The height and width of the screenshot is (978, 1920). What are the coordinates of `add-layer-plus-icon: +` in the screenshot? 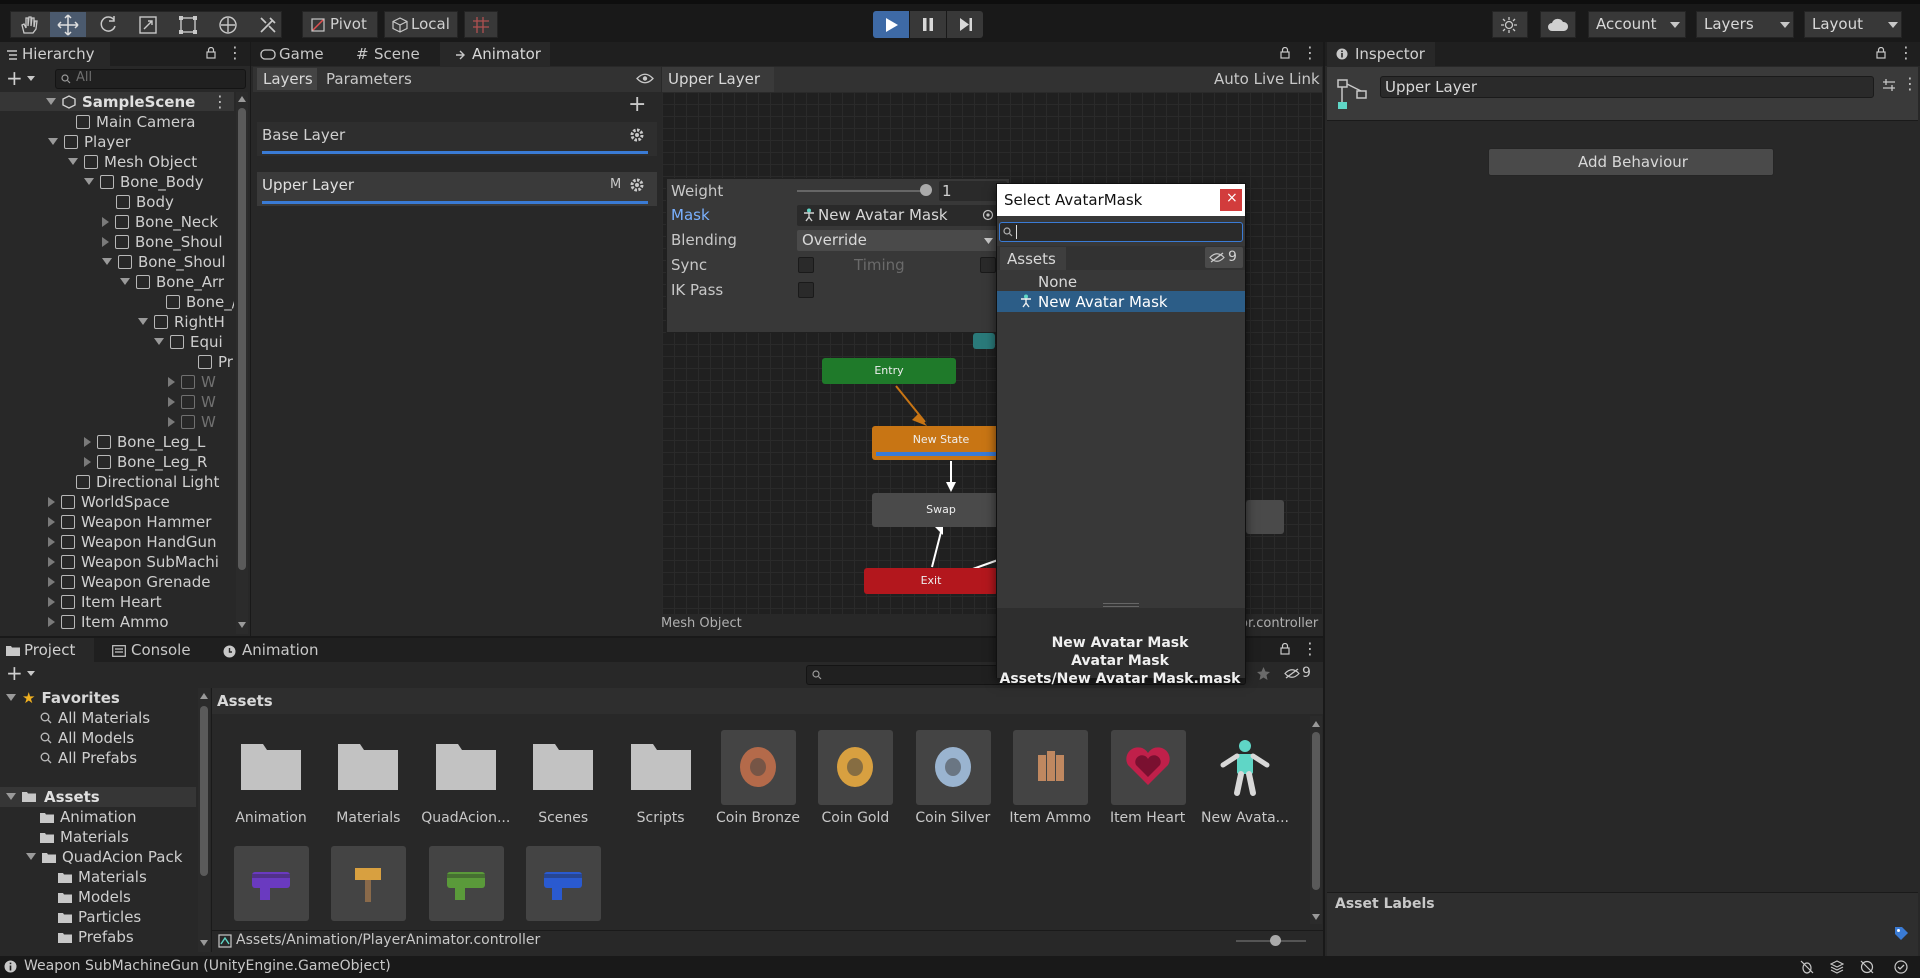 It's located at (637, 104).